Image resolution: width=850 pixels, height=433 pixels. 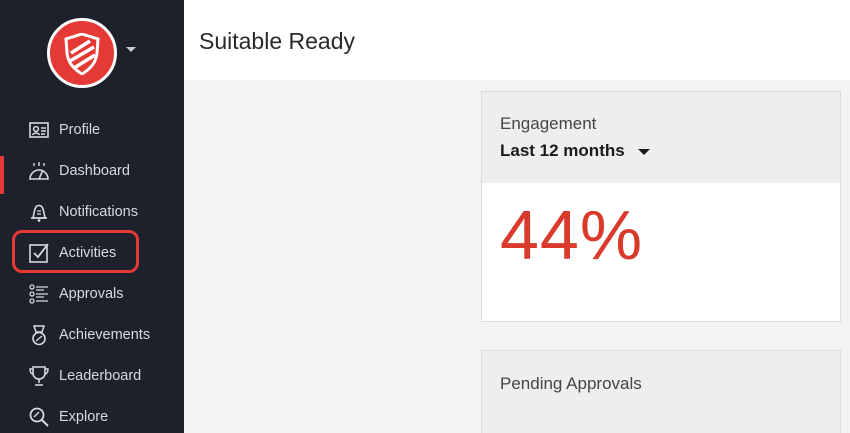 What do you see at coordinates (644, 152) in the screenshot?
I see `chevron-down-icon` at bounding box center [644, 152].